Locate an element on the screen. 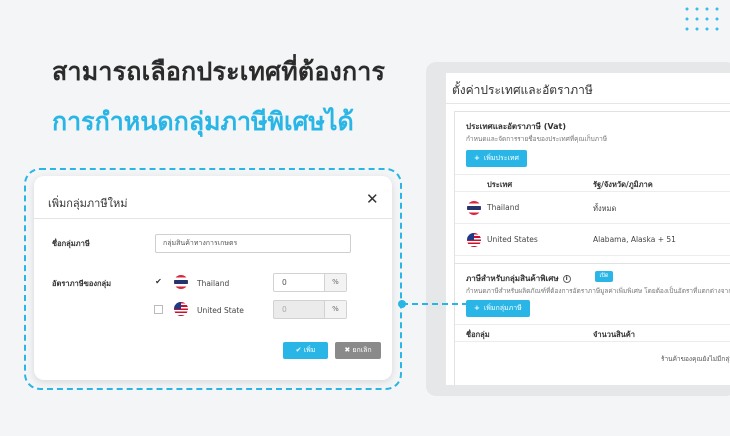 The image size is (730, 436). add-tax-group-button: + เพิ่มกลุ่มภาษี is located at coordinates (498, 308).